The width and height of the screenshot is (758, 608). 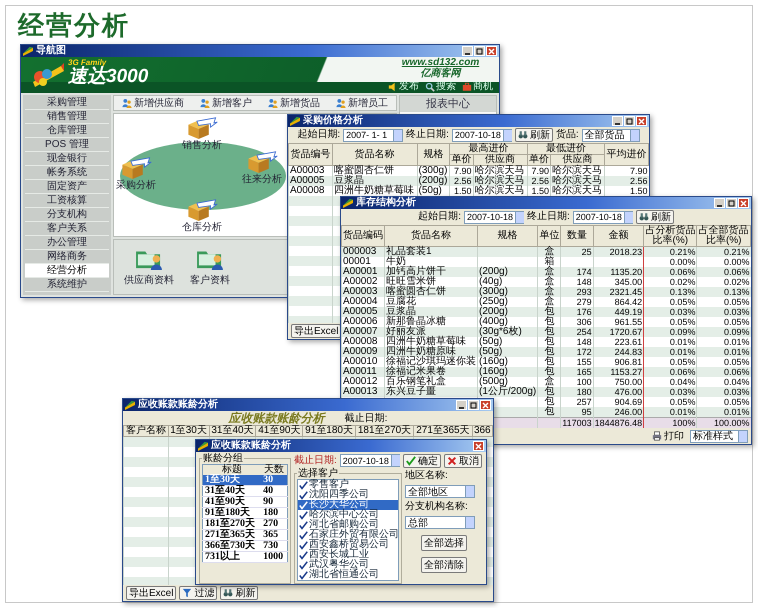 What do you see at coordinates (226, 103) in the screenshot?
I see `toolbar-button: 新增客户` at bounding box center [226, 103].